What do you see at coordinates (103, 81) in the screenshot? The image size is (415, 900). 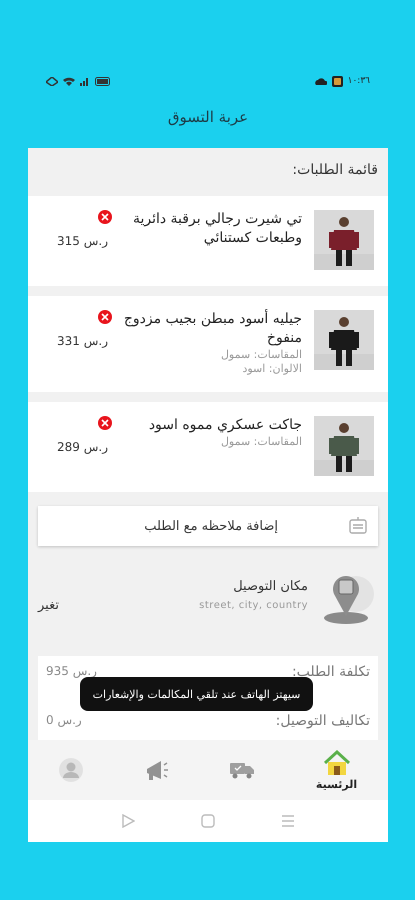 I see `battery-icon` at bounding box center [103, 81].